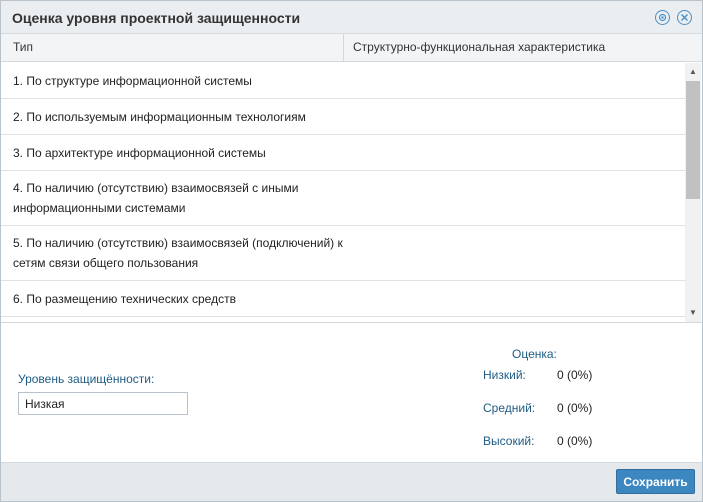 The height and width of the screenshot is (502, 703). What do you see at coordinates (662, 17) in the screenshot?
I see `help-icon` at bounding box center [662, 17].